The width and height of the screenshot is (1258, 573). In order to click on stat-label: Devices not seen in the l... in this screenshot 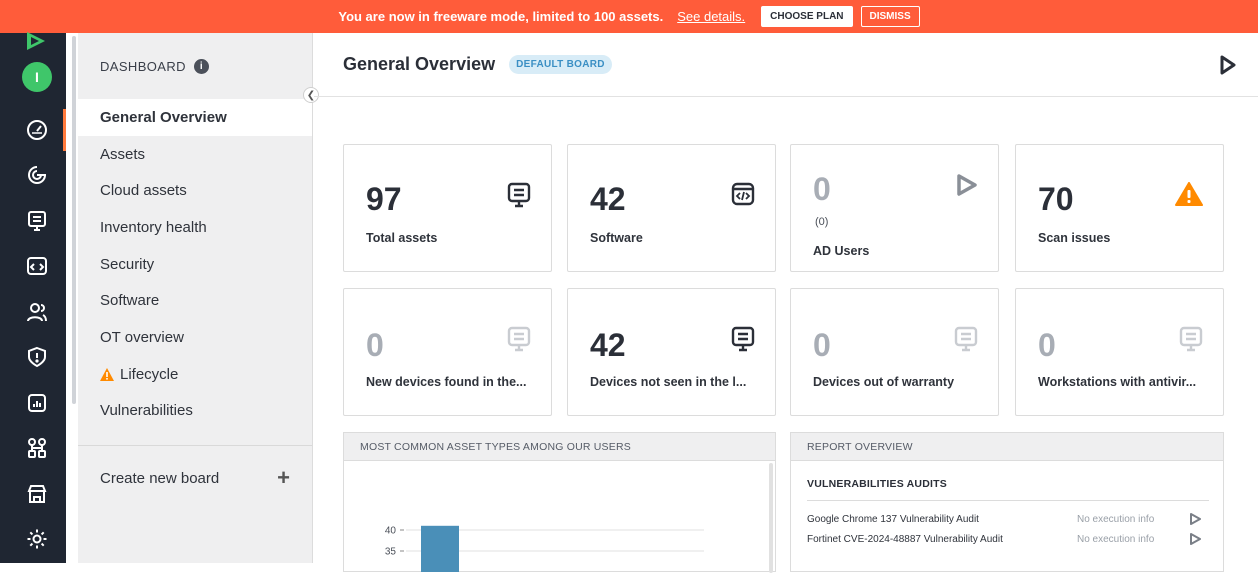, I will do `click(668, 382)`.